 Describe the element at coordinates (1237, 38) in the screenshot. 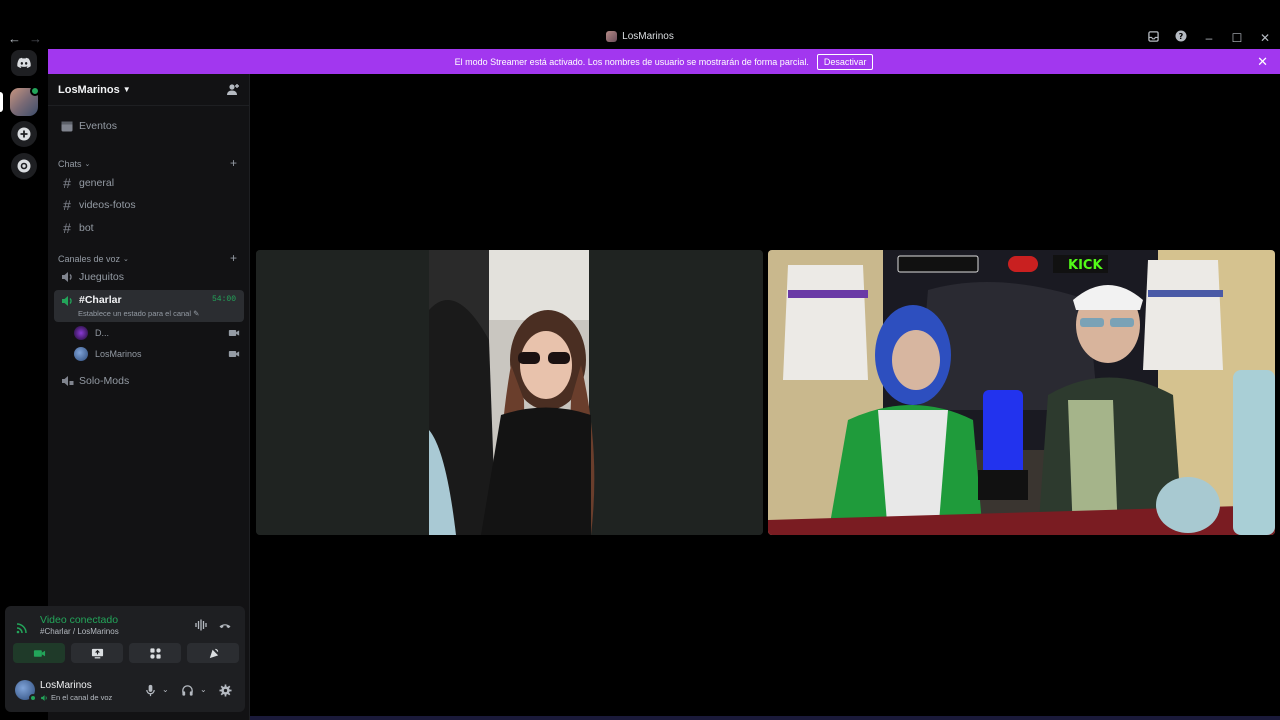

I see `maximize-icon: ☐` at that location.